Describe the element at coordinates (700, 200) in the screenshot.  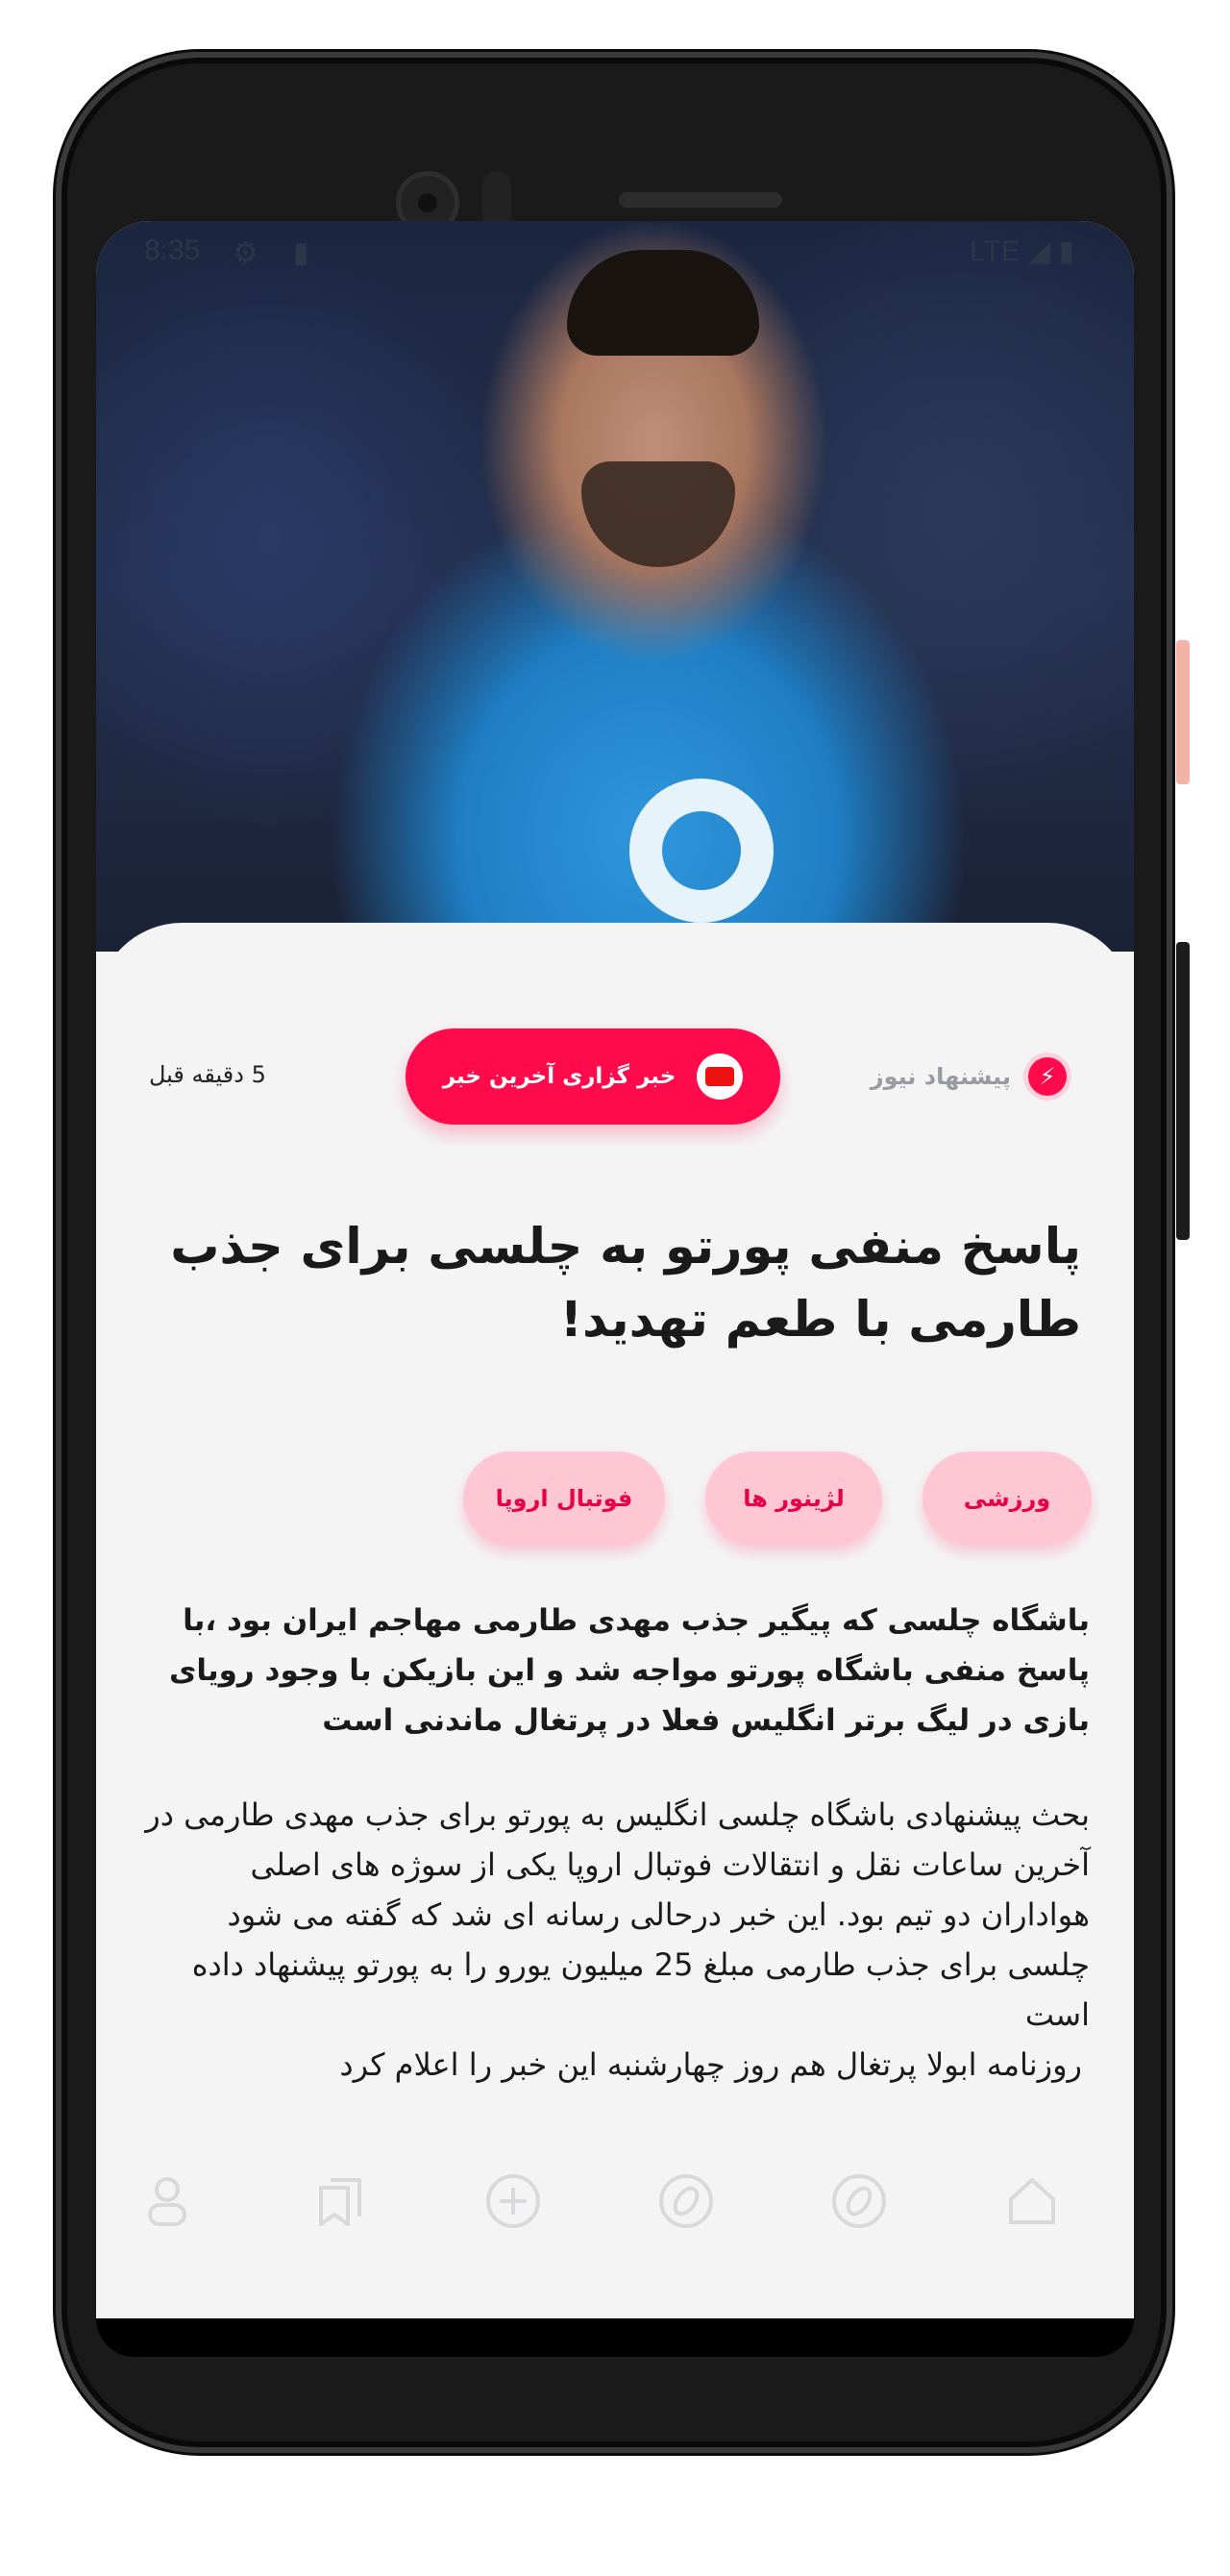
I see `earpiece-speaker` at that location.